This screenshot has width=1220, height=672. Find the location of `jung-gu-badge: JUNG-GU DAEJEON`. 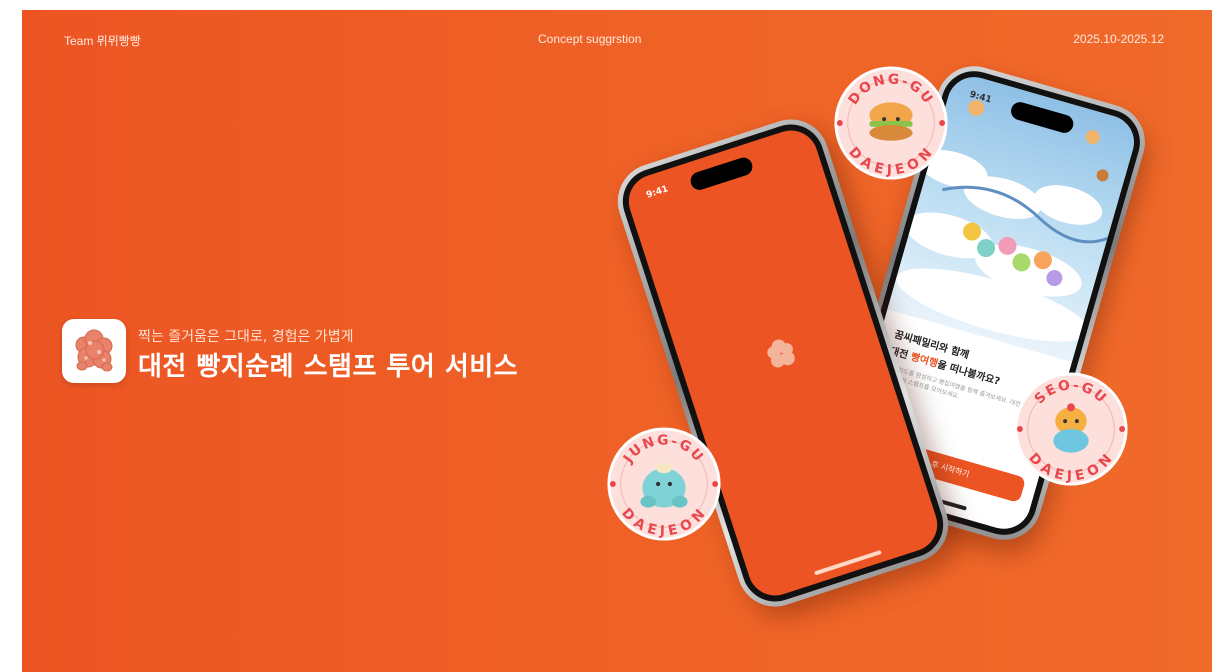

jung-gu-badge: JUNG-GU DAEJEON is located at coordinates (664, 484).